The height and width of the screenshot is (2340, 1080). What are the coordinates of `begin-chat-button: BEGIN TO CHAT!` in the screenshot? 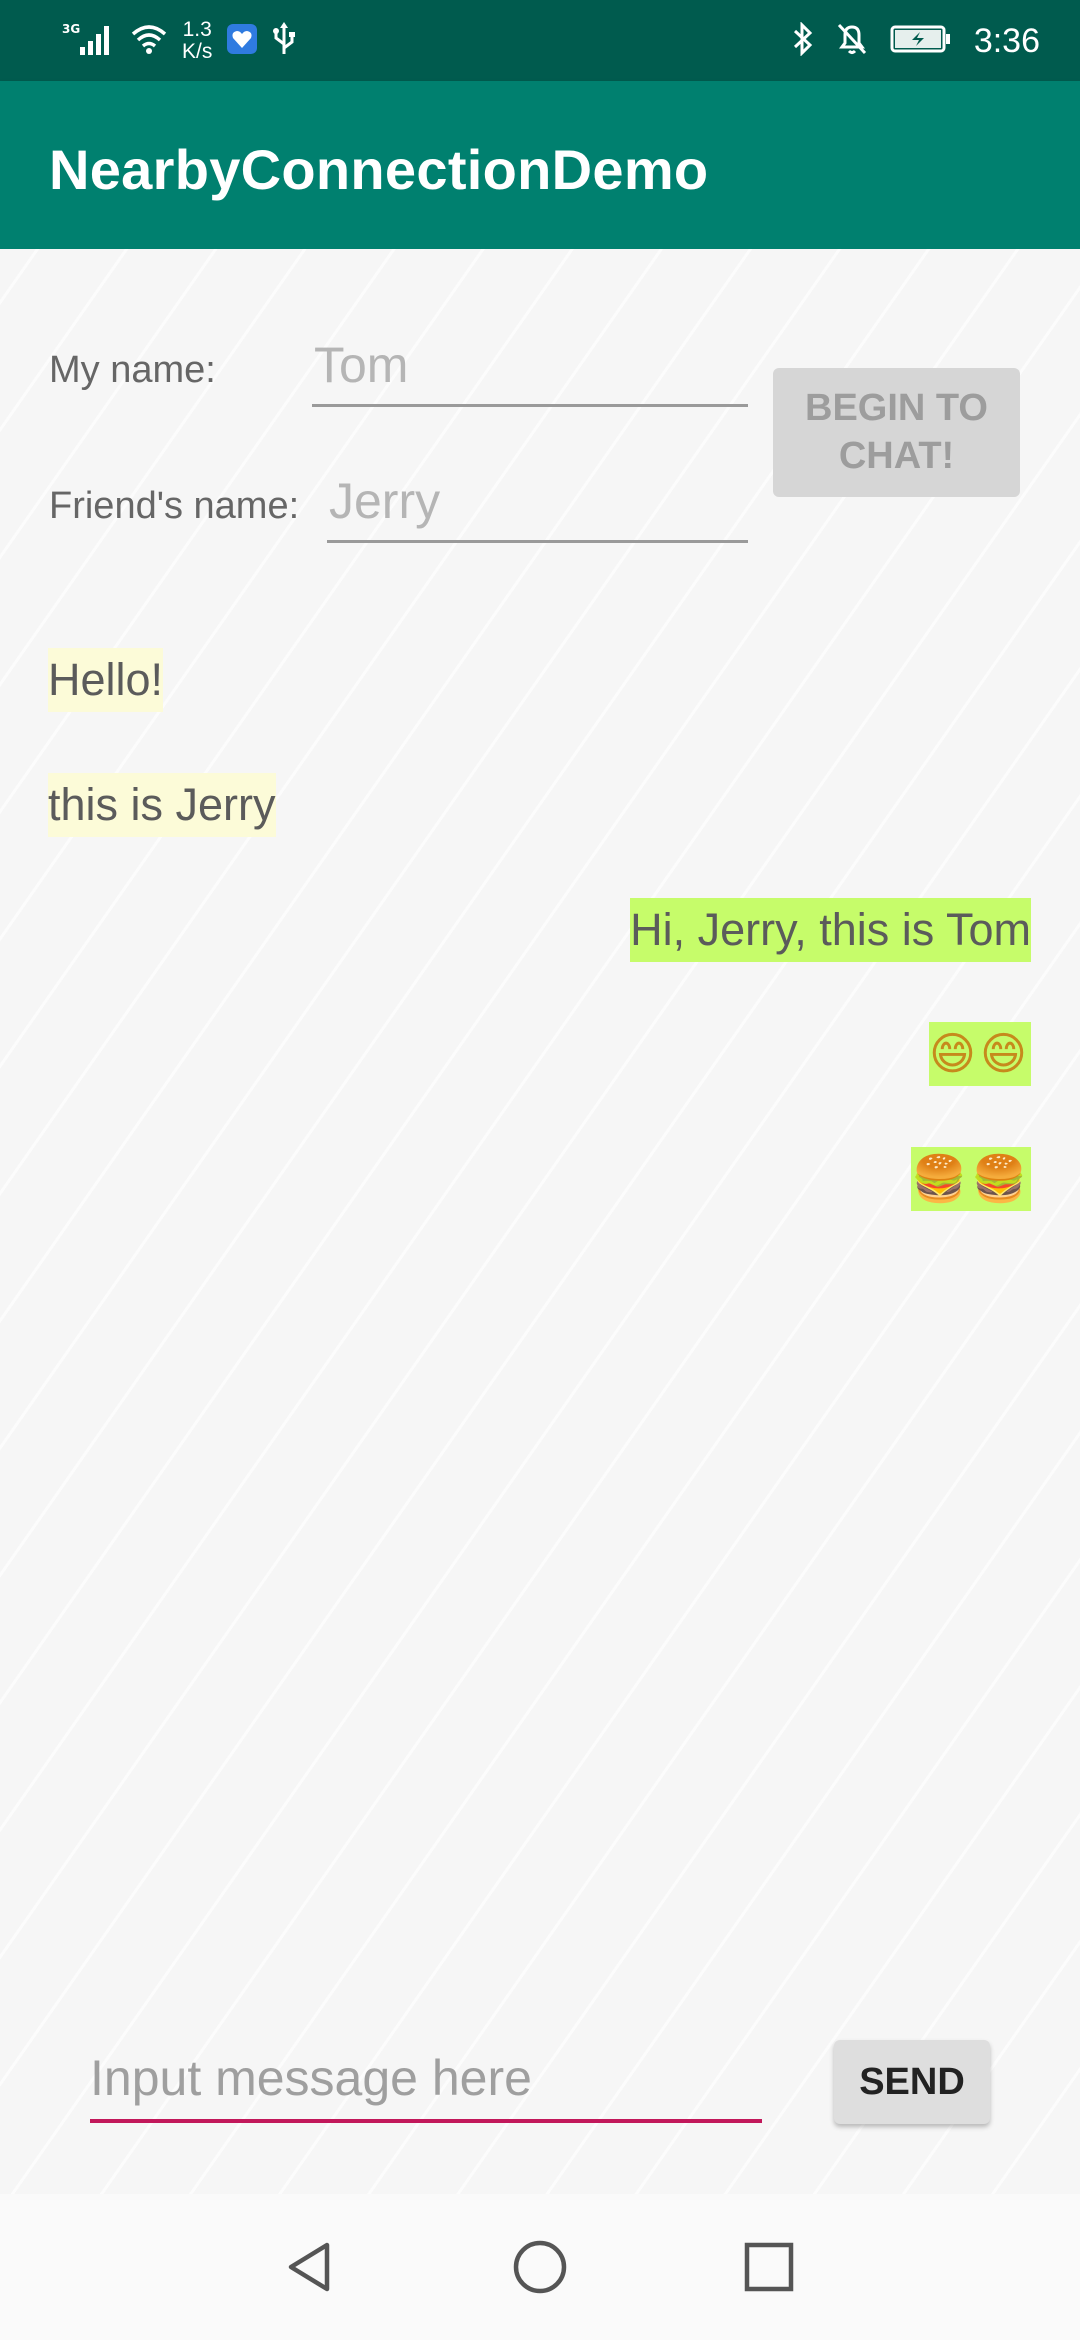 It's located at (896, 432).